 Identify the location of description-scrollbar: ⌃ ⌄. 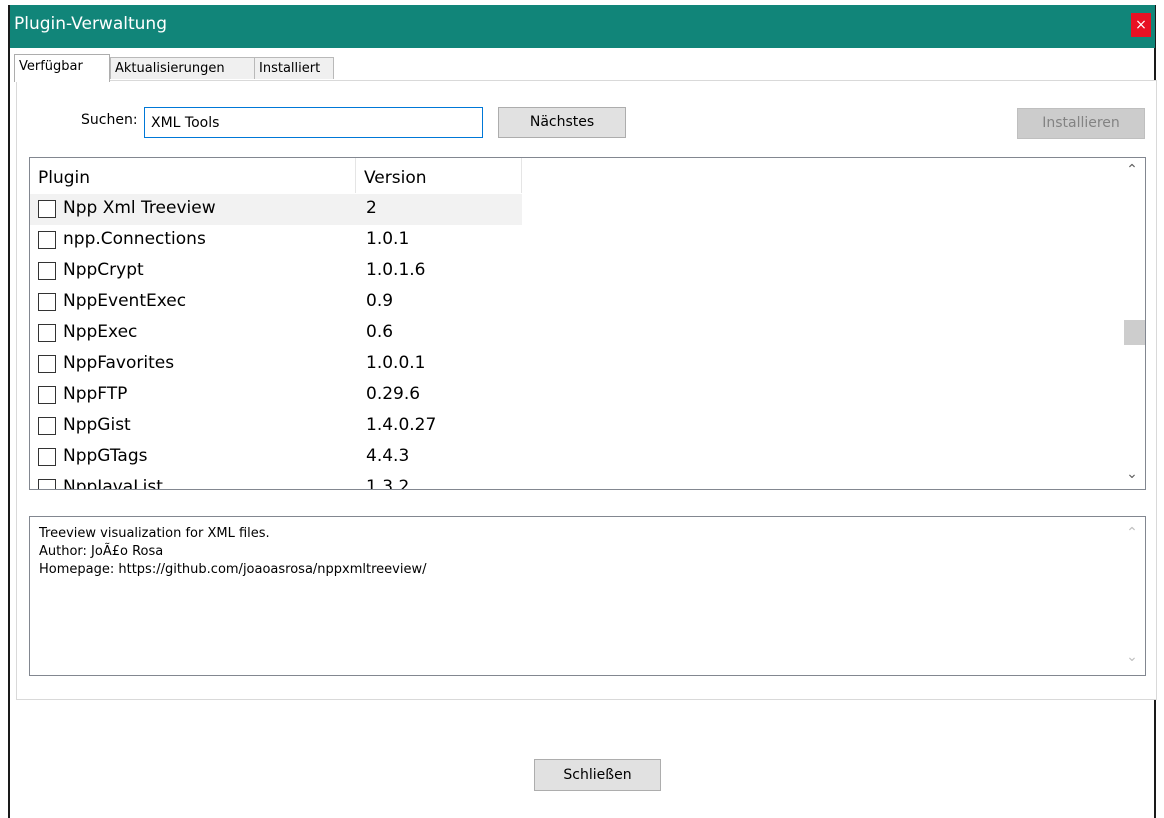
(1132, 596).